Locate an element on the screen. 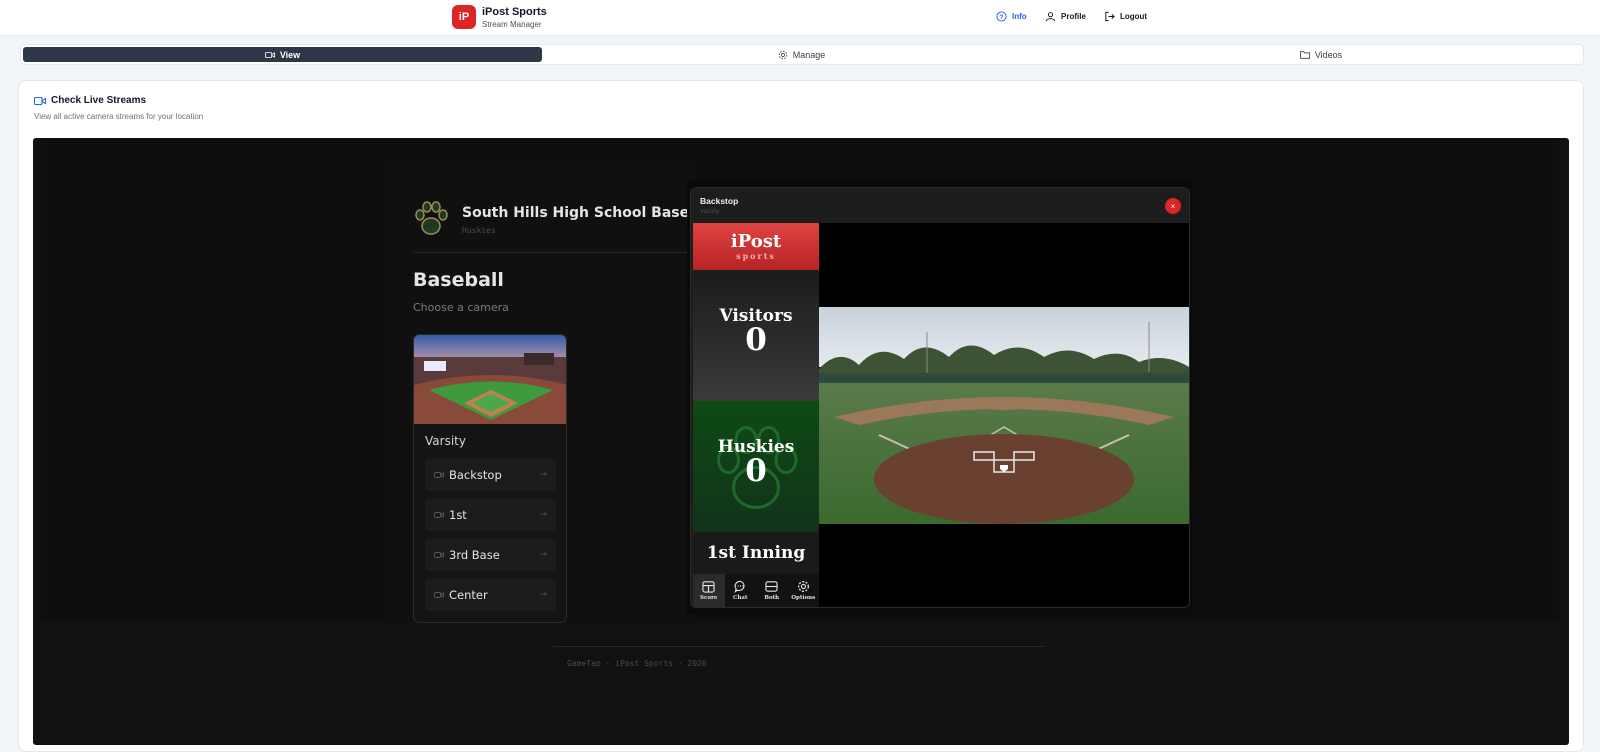 The image size is (1600, 752). baseball-field-video-frame is located at coordinates (1004, 415).